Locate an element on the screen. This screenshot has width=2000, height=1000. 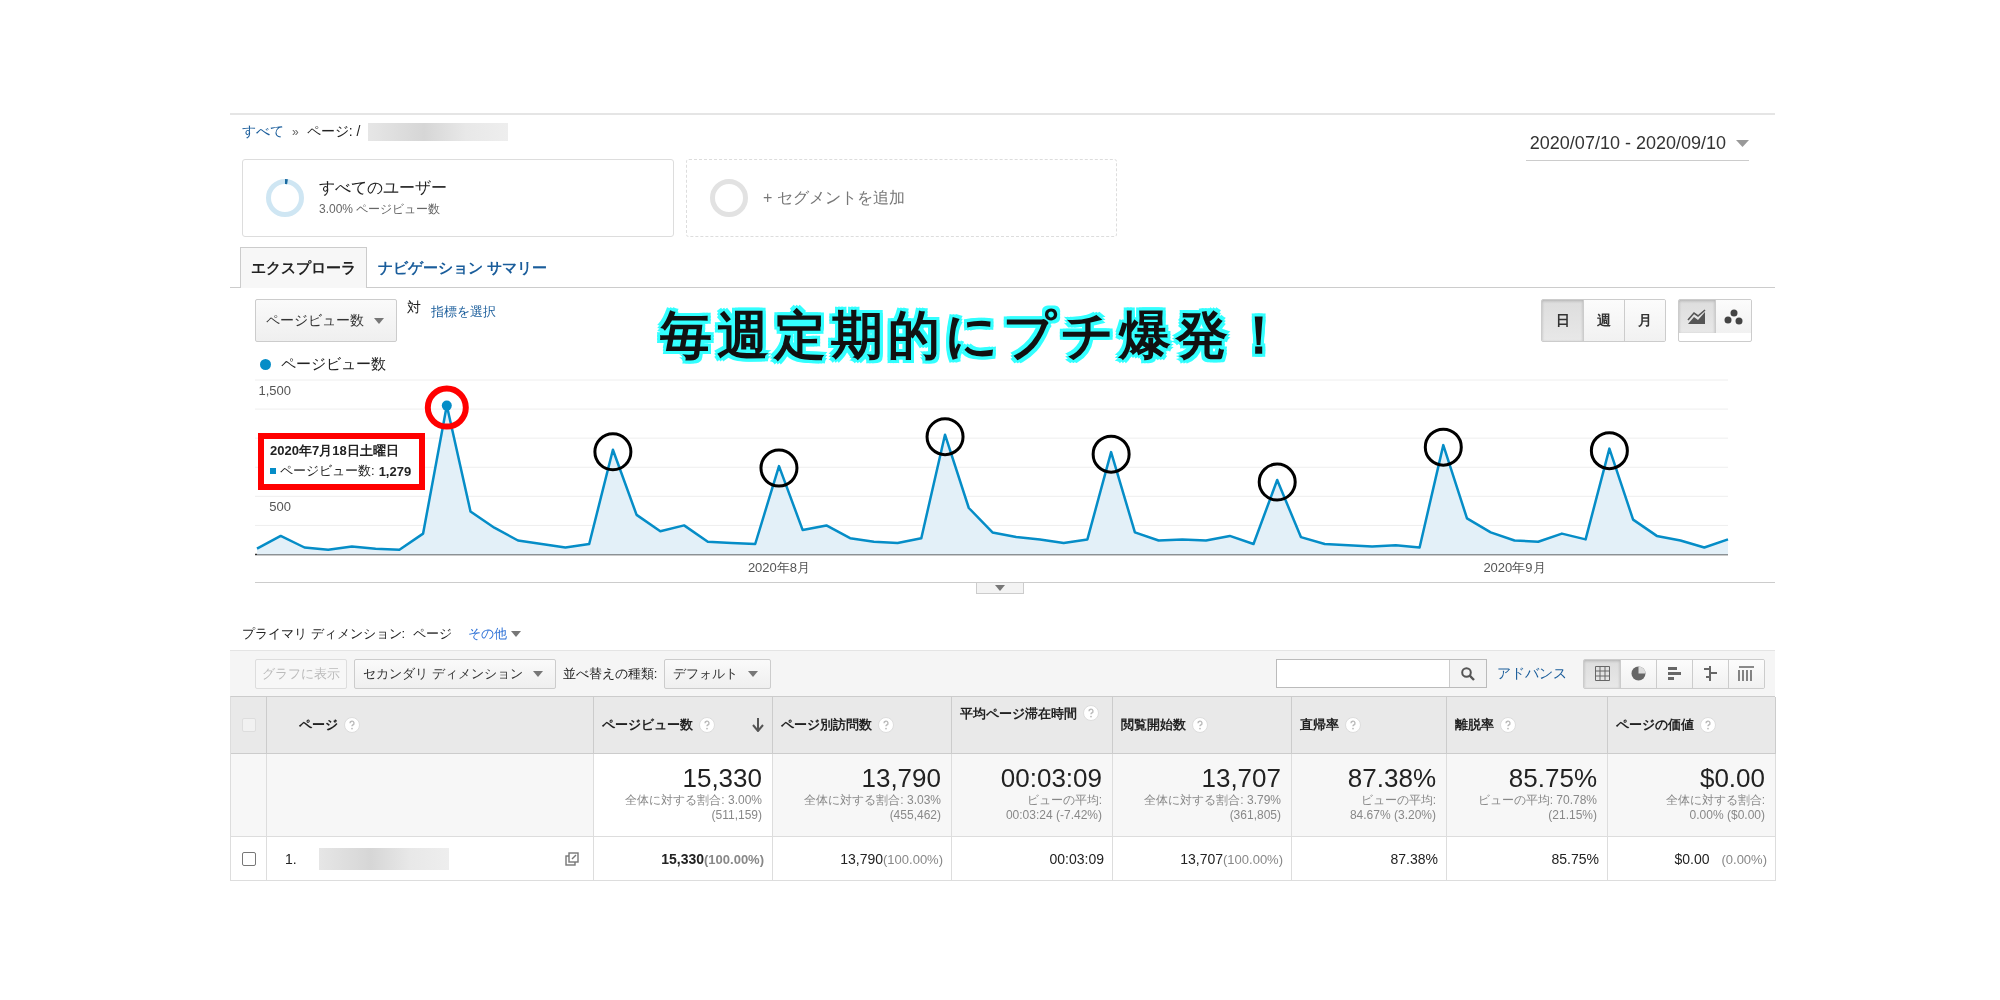
period-button: 週 is located at coordinates (1603, 320).